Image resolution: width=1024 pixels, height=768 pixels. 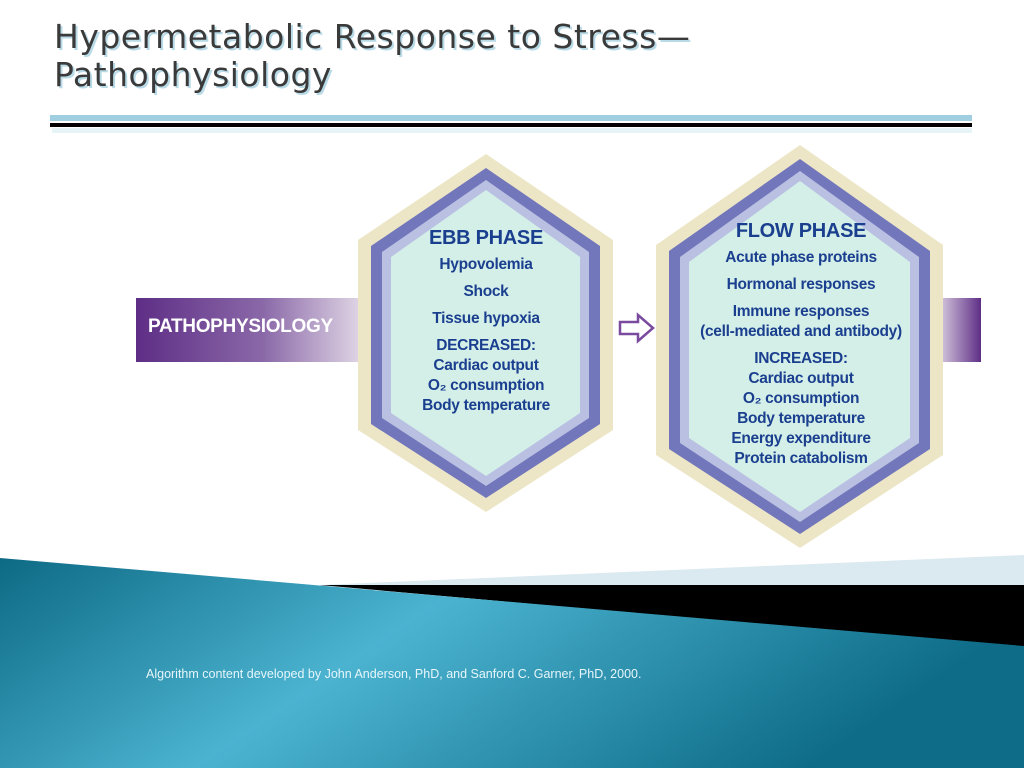 I want to click on banner-label: PATHOPHYSIOLOGY, so click(x=240, y=326).